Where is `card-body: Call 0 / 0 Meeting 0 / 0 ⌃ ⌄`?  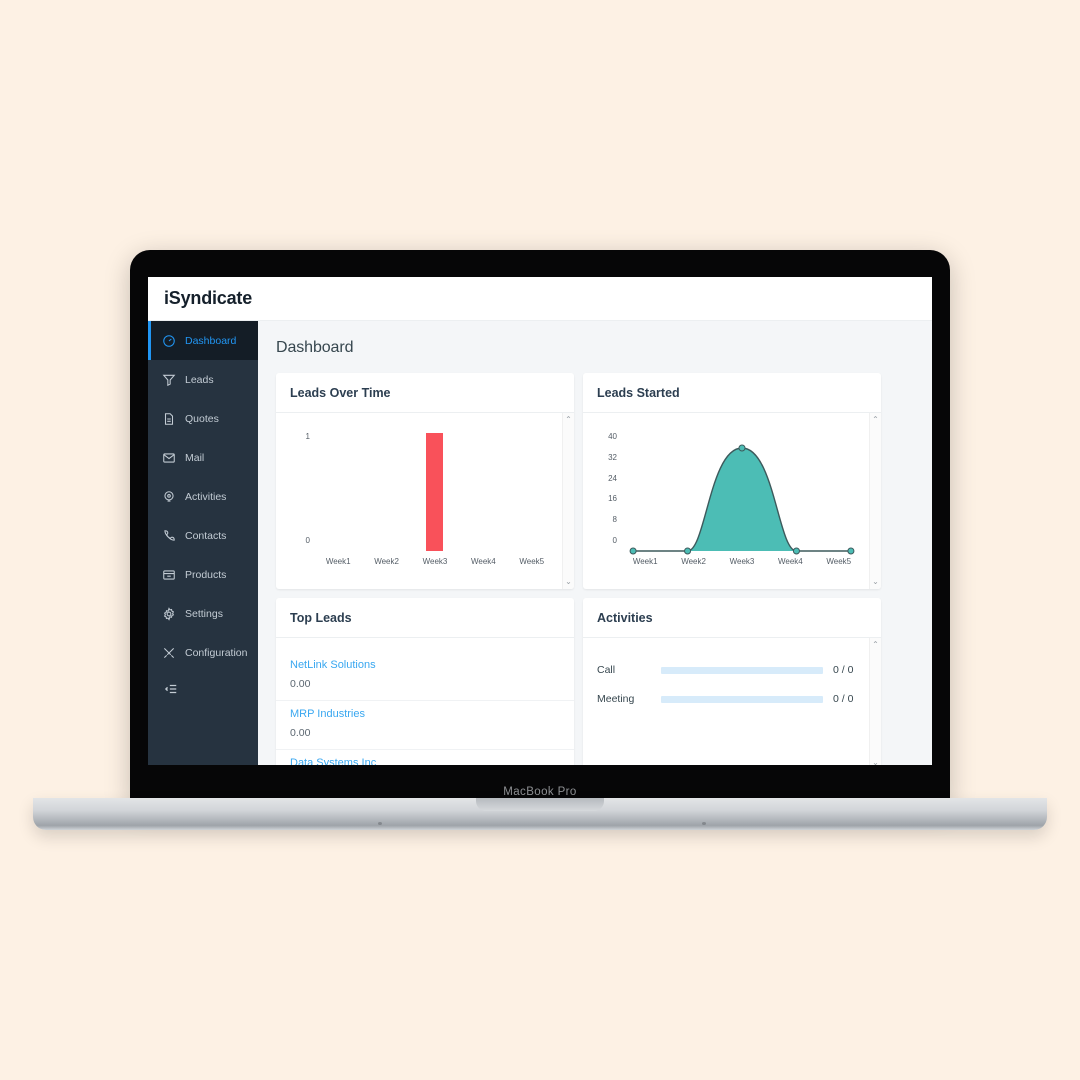 card-body: Call 0 / 0 Meeting 0 / 0 ⌃ ⌄ is located at coordinates (732, 701).